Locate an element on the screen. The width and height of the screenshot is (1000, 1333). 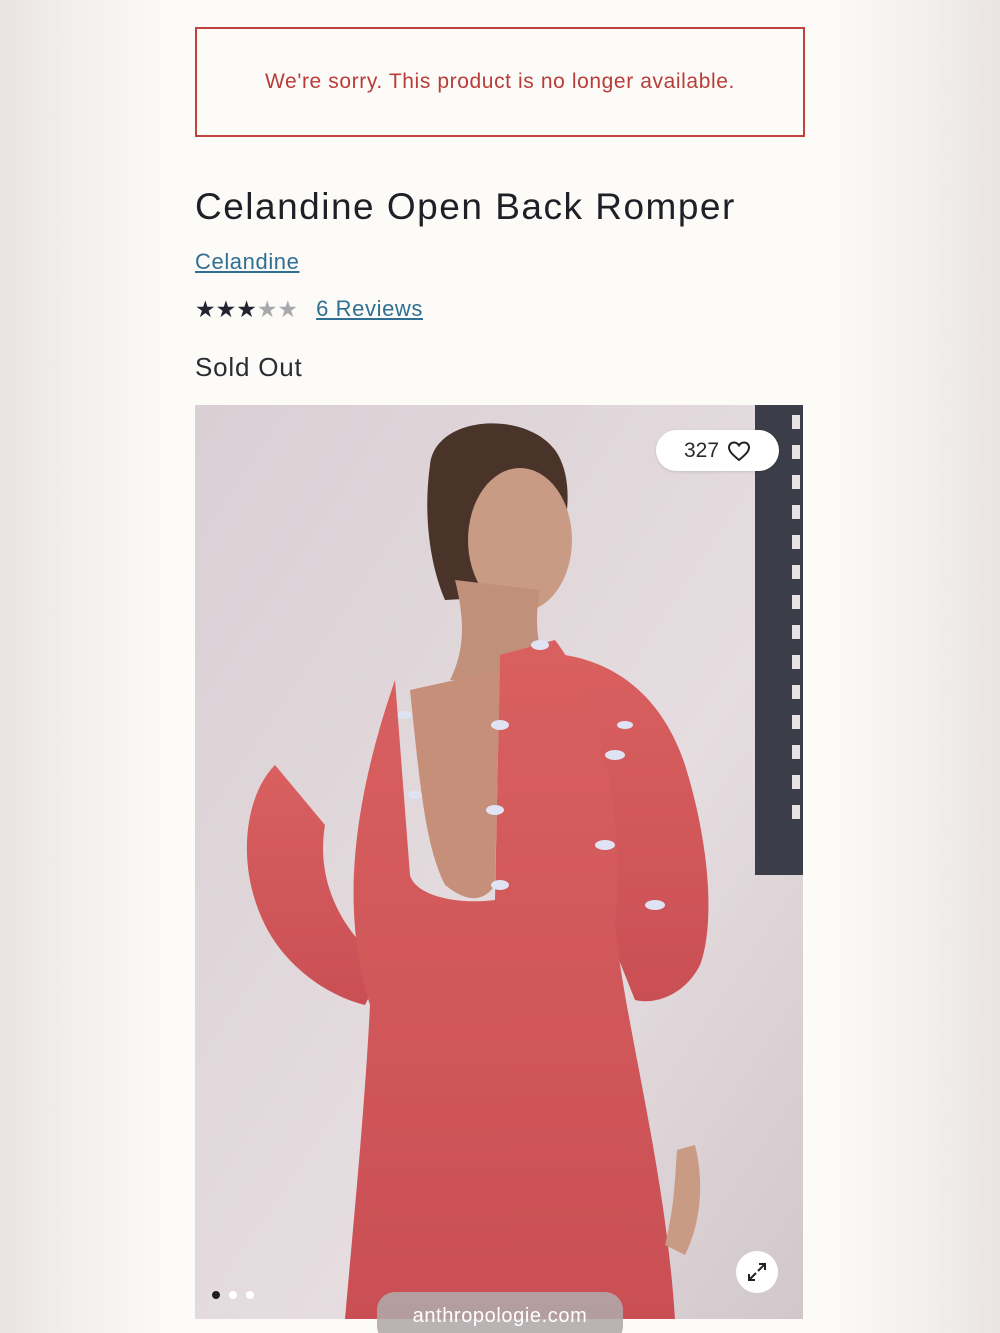
reviews-link: 6 Reviews is located at coordinates (369, 309).